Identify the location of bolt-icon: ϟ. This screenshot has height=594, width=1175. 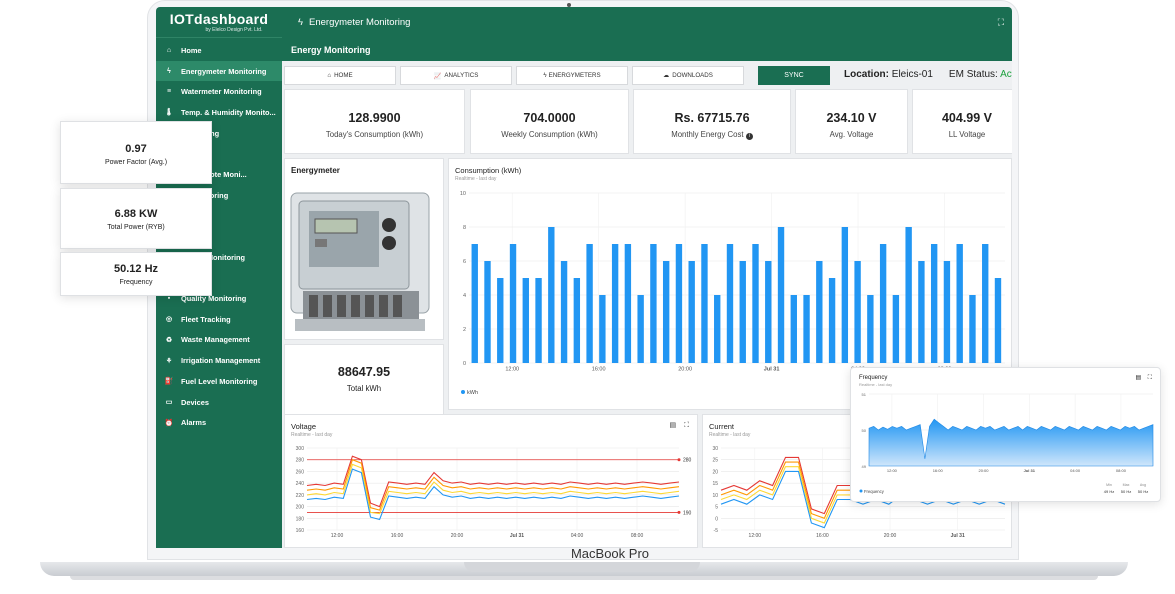
(301, 22).